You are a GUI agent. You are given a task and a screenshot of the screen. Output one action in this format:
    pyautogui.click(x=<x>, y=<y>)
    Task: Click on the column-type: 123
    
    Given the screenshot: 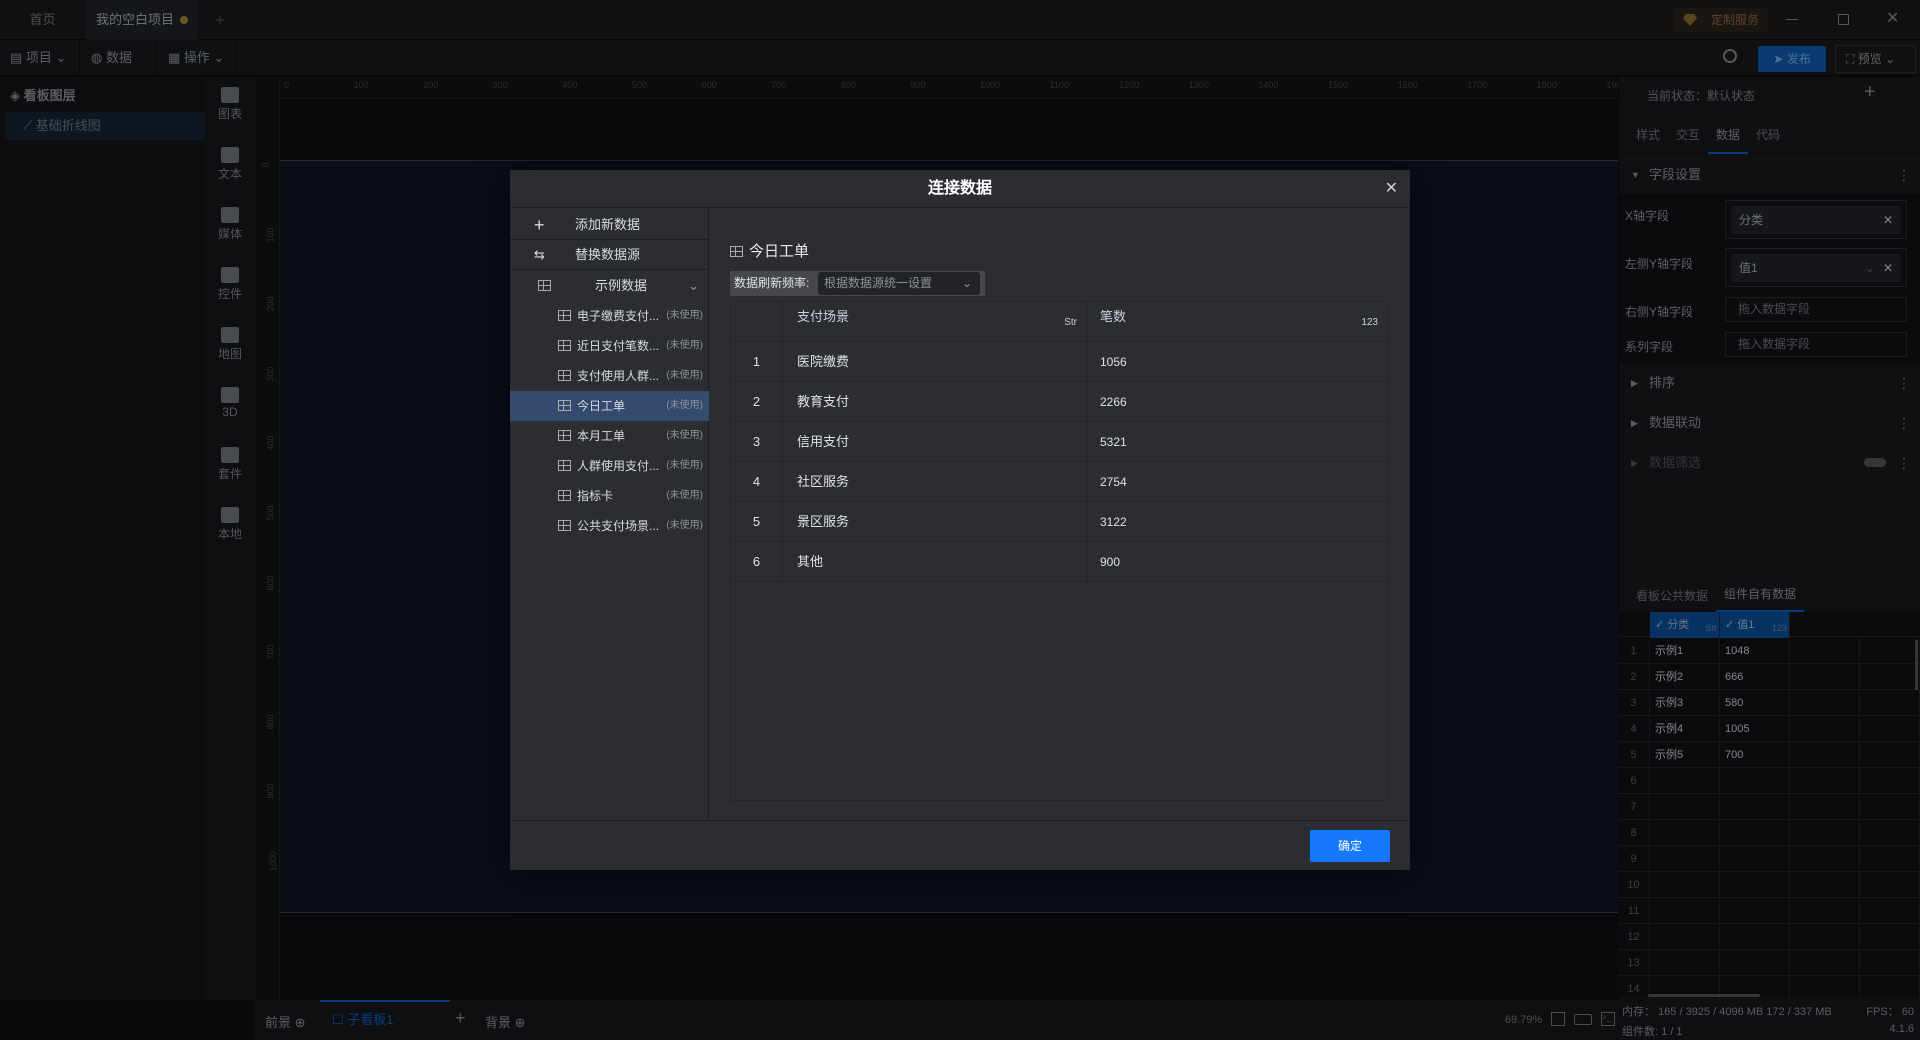 What is the action you would take?
    pyautogui.click(x=1369, y=322)
    